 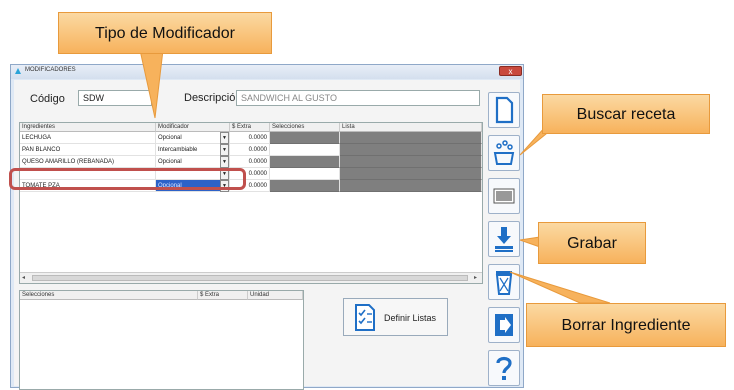 What do you see at coordinates (626, 325) in the screenshot?
I see `callout-borrar-ingrediente: Borrar Ingrediente` at bounding box center [626, 325].